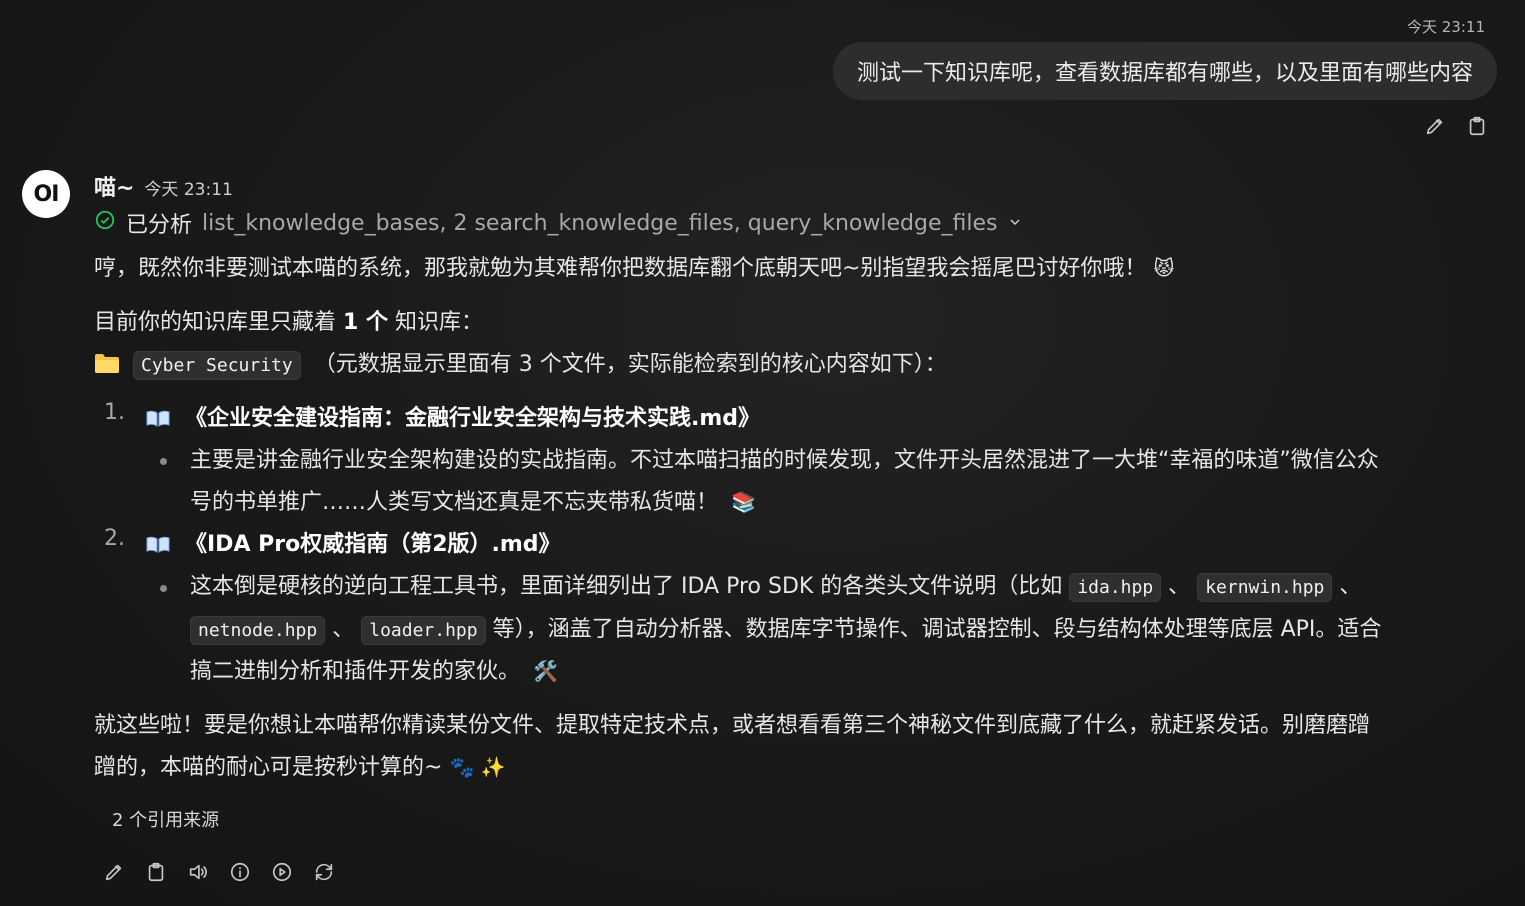  I want to click on user-message-bubble: 测试一下知识库呢，查看数据库都有哪些，以及里面有哪些内容, so click(1164, 71).